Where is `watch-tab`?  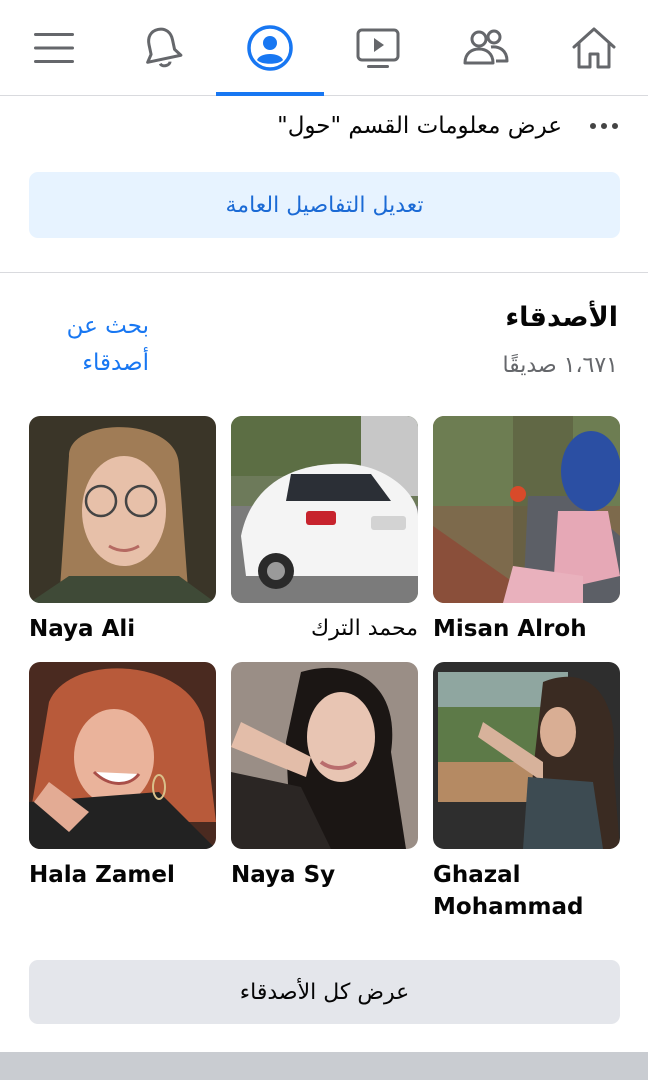
watch-tab is located at coordinates (378, 48).